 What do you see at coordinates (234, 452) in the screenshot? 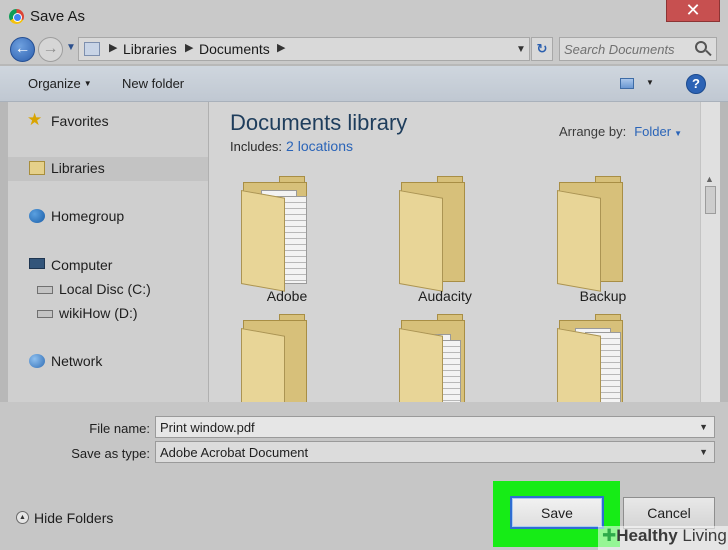
I see `save-as-type-value: Adobe Acrobat Document` at bounding box center [234, 452].